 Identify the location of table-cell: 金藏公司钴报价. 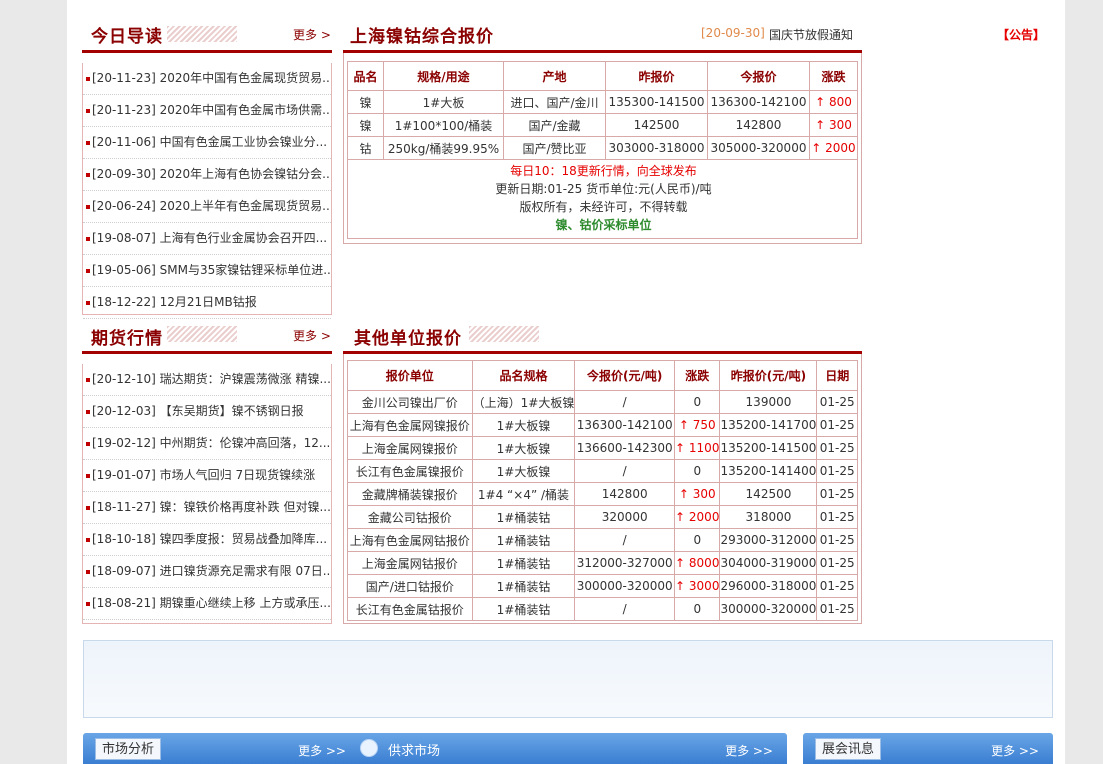
(410, 517).